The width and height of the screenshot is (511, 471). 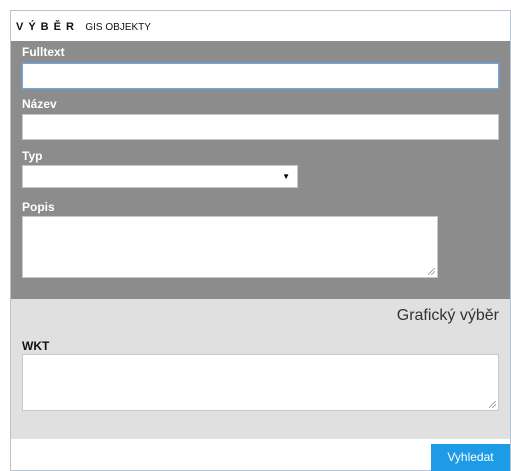 What do you see at coordinates (47, 27) in the screenshot?
I see `panel-title: VÝBĚR` at bounding box center [47, 27].